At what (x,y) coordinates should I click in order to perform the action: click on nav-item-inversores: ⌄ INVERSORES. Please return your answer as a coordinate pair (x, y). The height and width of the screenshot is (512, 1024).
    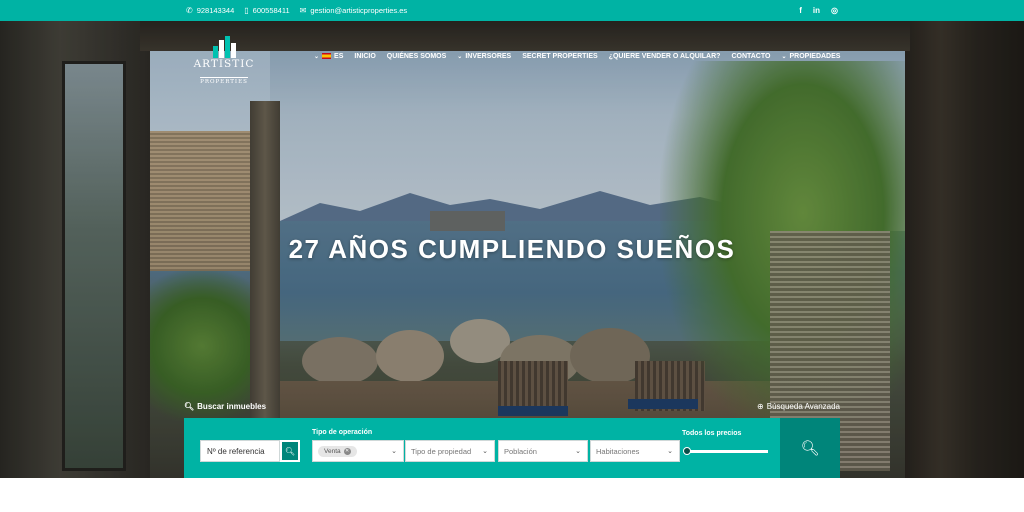
    Looking at the image, I should click on (484, 56).